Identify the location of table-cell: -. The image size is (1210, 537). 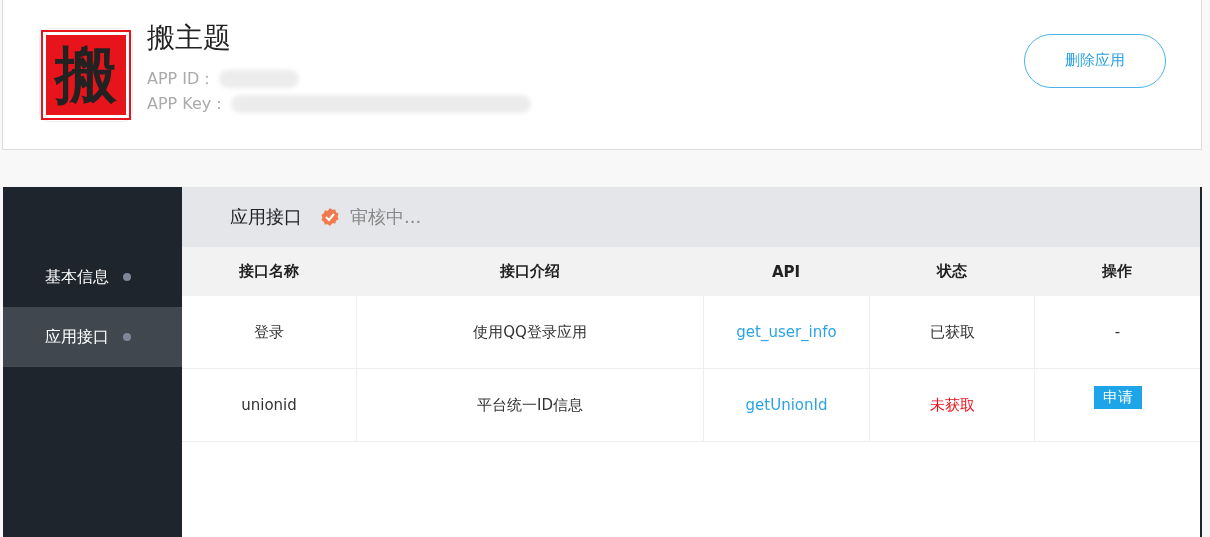
(1117, 332).